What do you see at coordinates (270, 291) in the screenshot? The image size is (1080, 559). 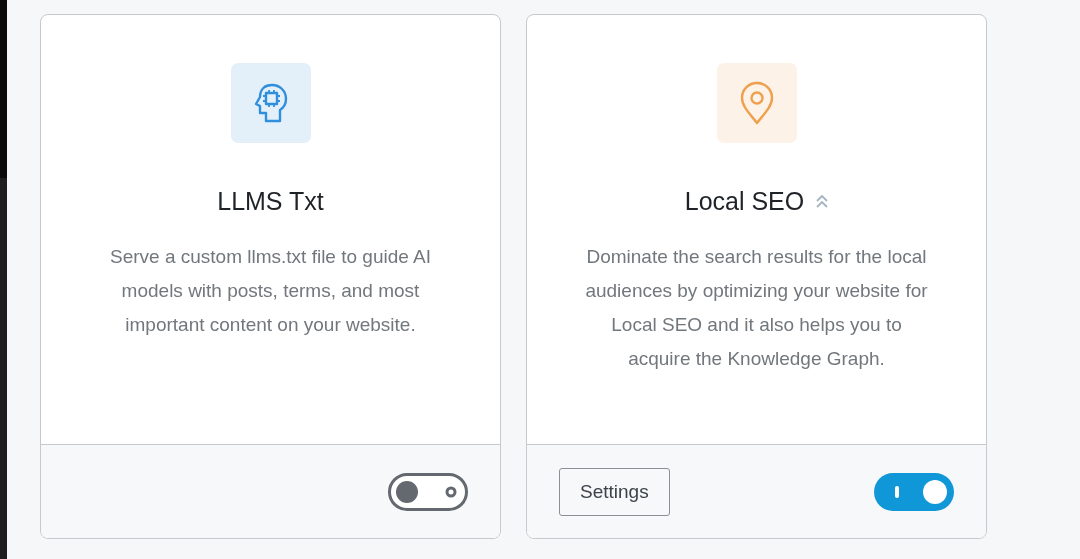 I see `module-description: Serve a custom llms.txt file to guide AI models with posts, terms, and most important content on your website.` at bounding box center [270, 291].